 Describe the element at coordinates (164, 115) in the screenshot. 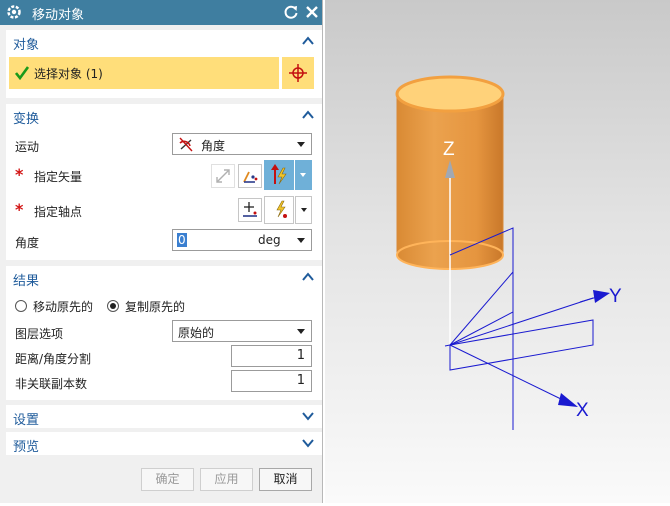

I see `section-transform-header: 变换` at that location.